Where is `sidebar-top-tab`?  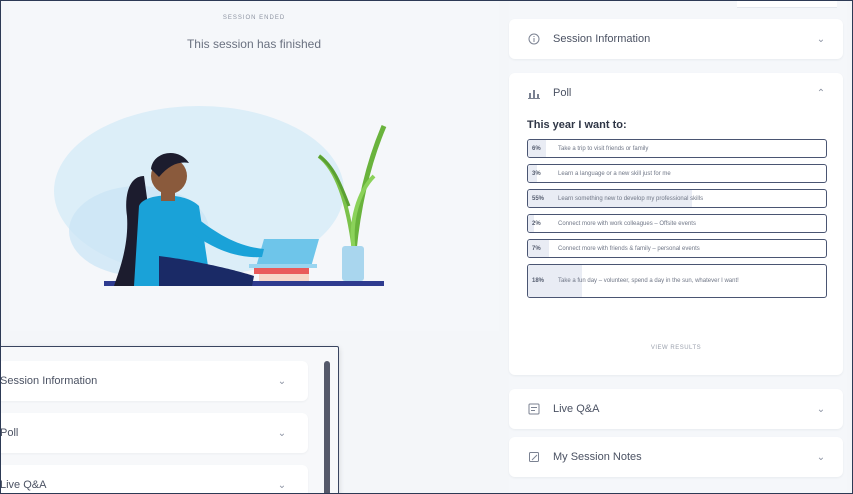 sidebar-top-tab is located at coordinates (787, 4).